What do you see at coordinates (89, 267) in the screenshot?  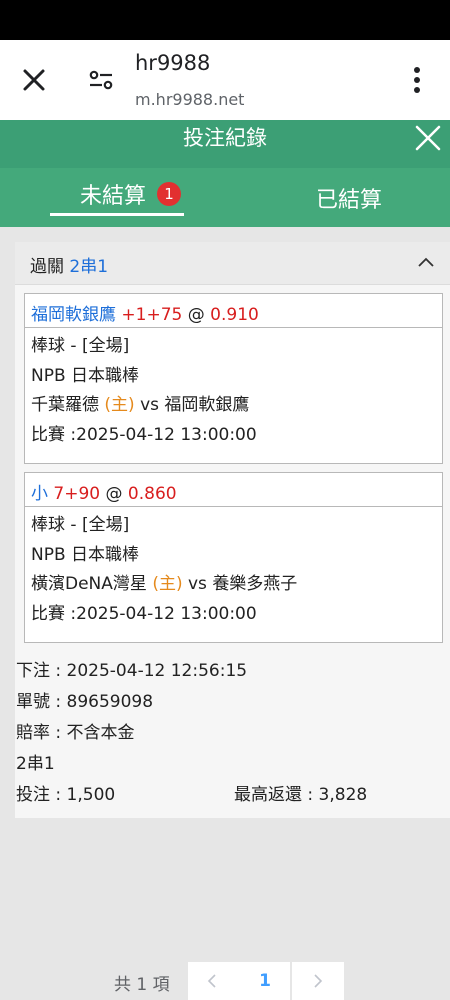 I see `bet-type-value: 2串1` at bounding box center [89, 267].